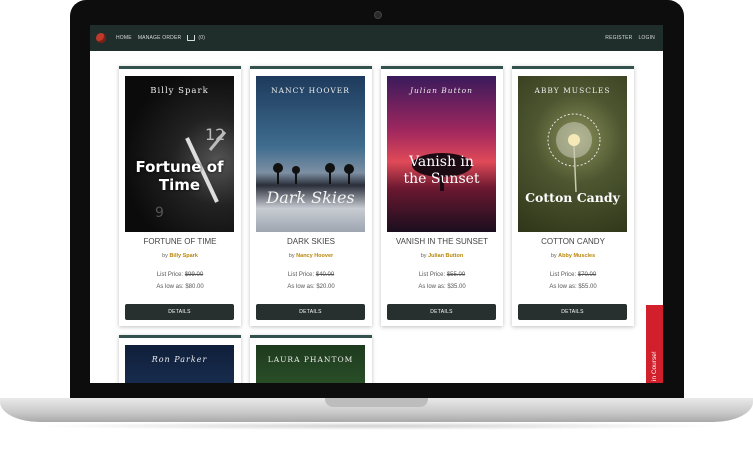 The width and height of the screenshot is (753, 450). Describe the element at coordinates (587, 287) in the screenshot. I see `low-price: $55.00` at that location.